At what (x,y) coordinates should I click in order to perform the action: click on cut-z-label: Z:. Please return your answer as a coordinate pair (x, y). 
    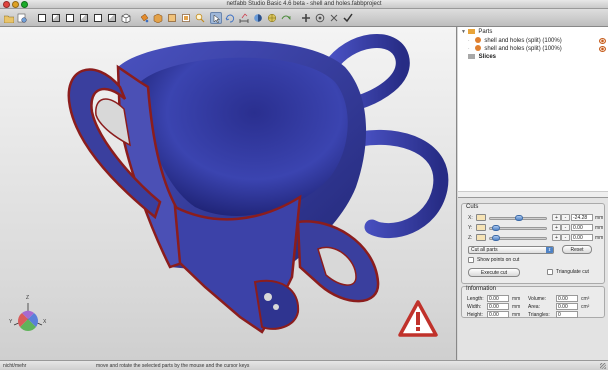
    Looking at the image, I should click on (470, 238).